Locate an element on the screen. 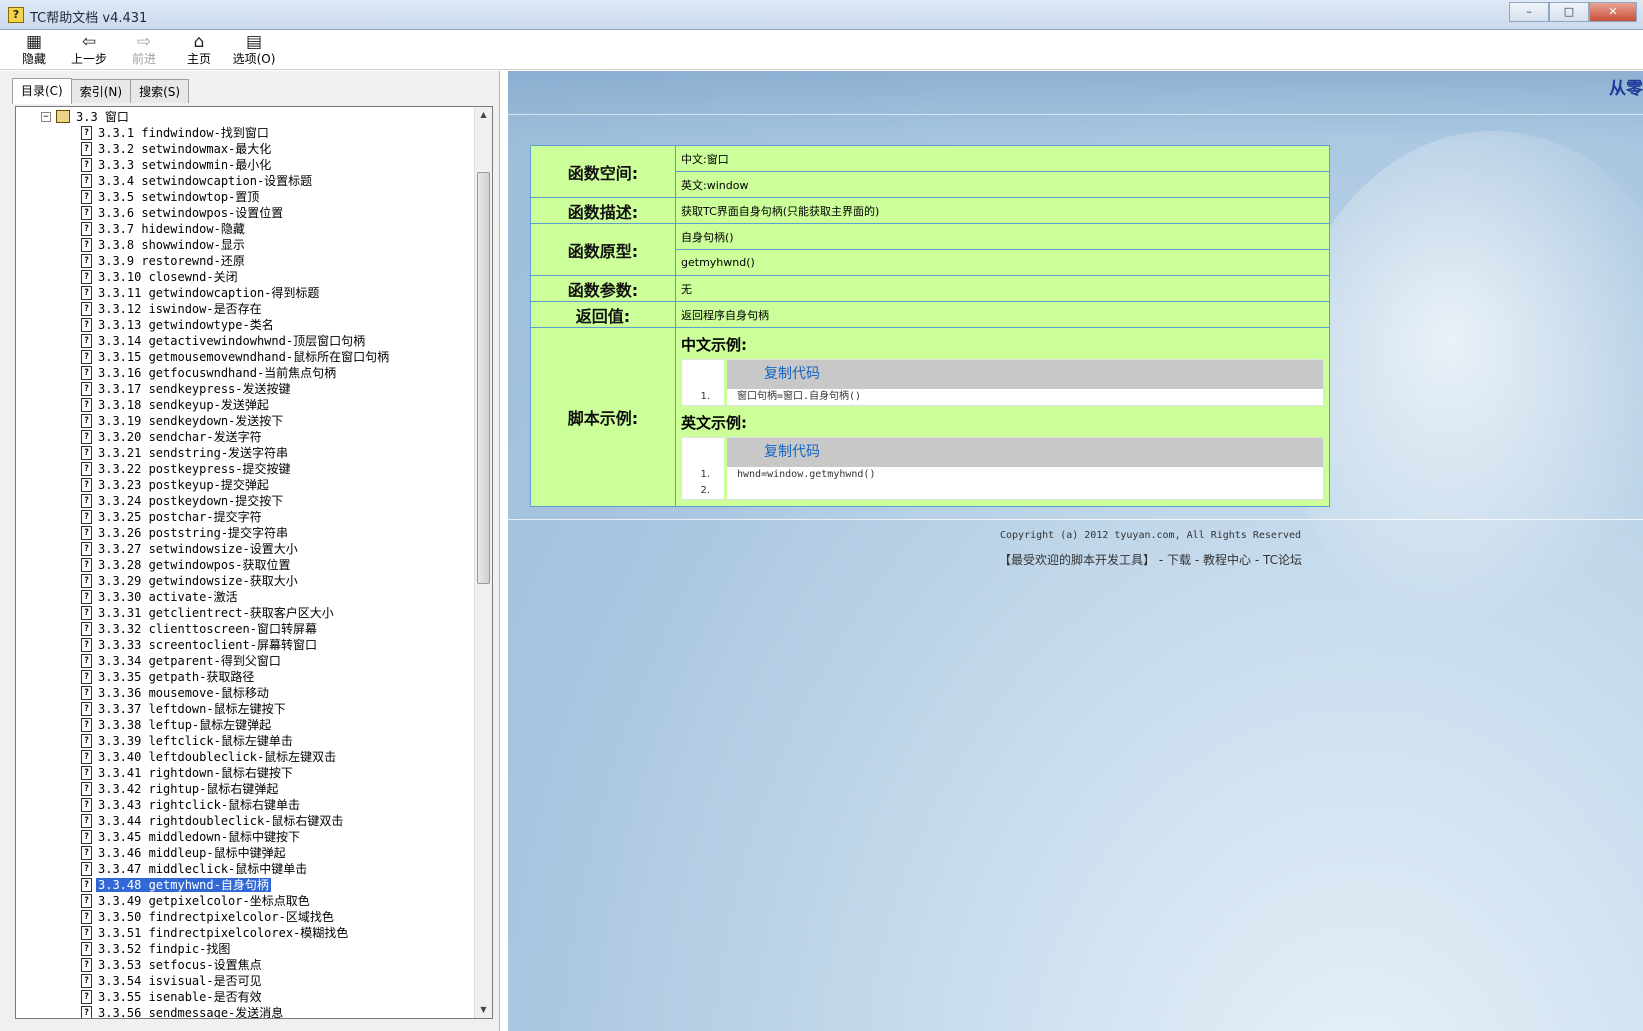  scroll-down-icon: ▼ is located at coordinates (483, 1010).